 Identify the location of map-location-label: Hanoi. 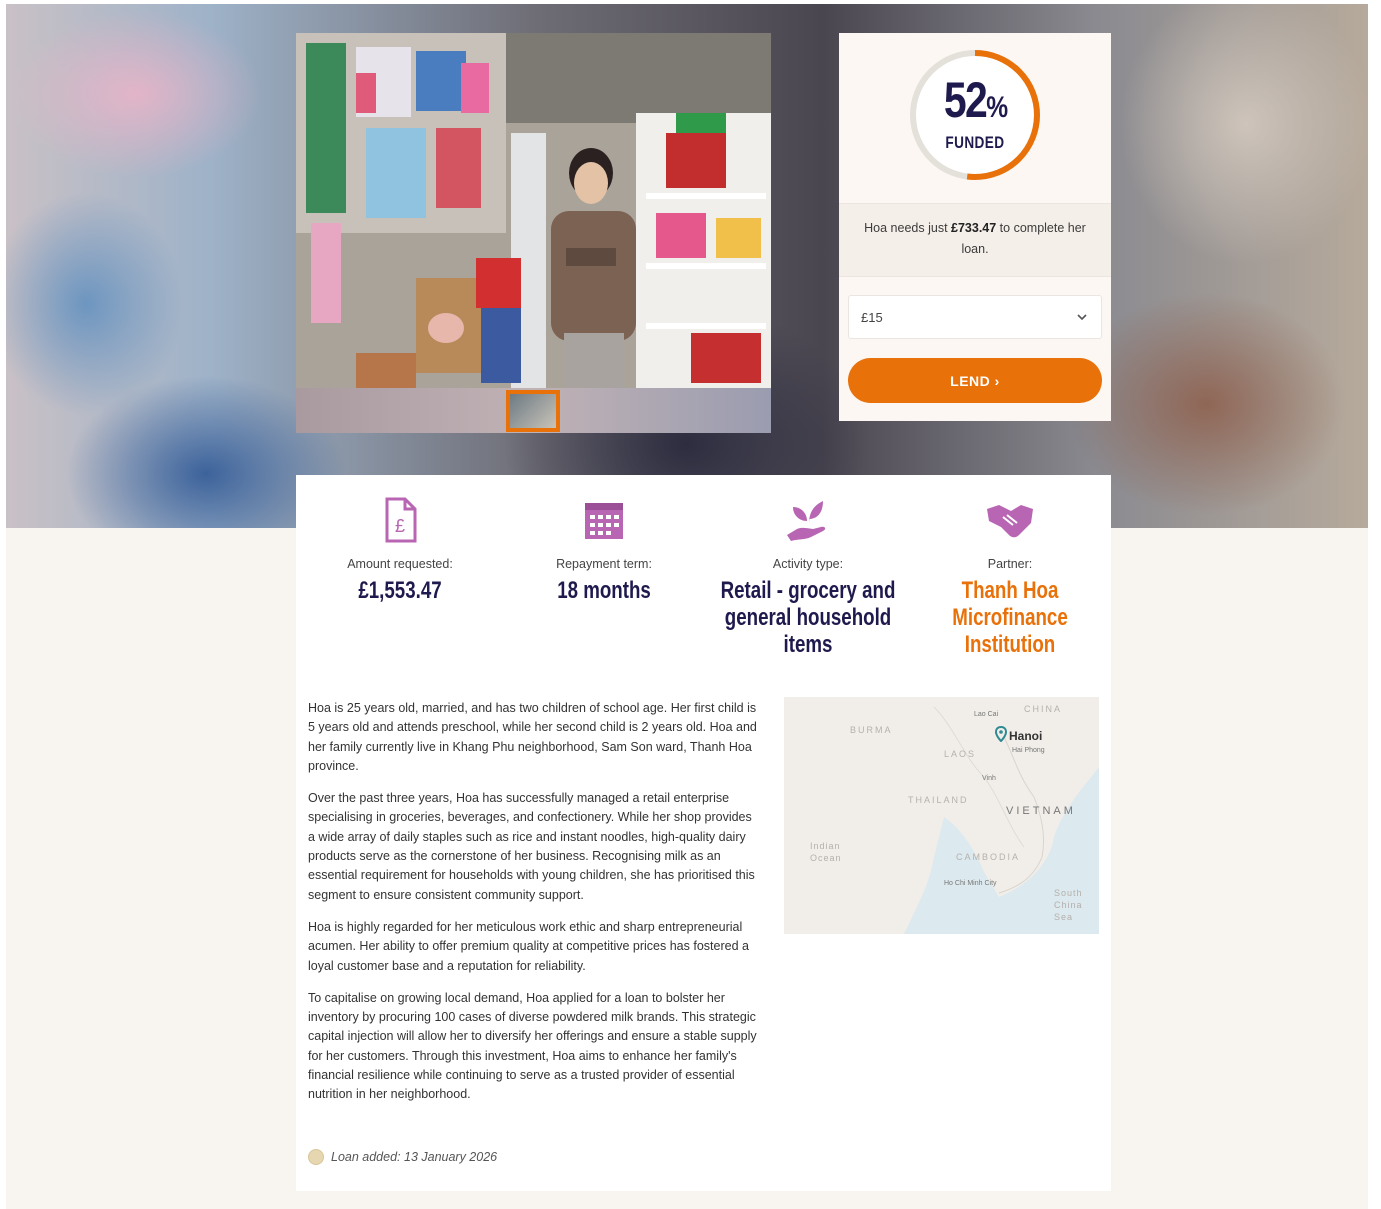
(1026, 736).